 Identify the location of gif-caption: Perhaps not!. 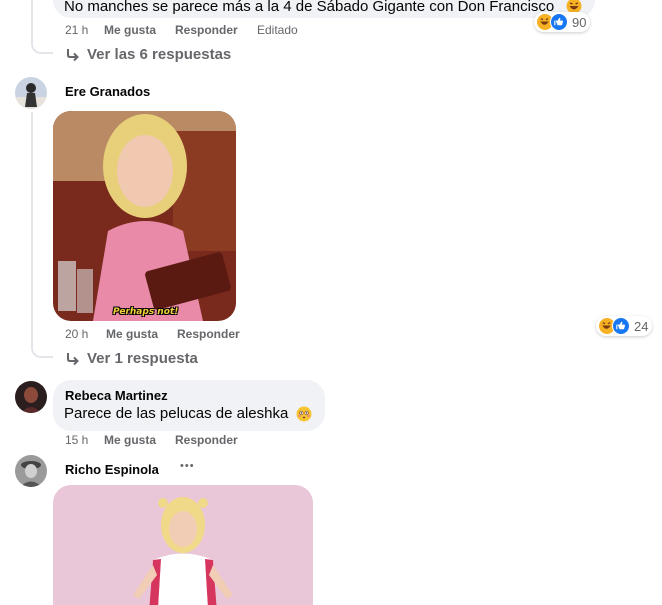
(146, 312).